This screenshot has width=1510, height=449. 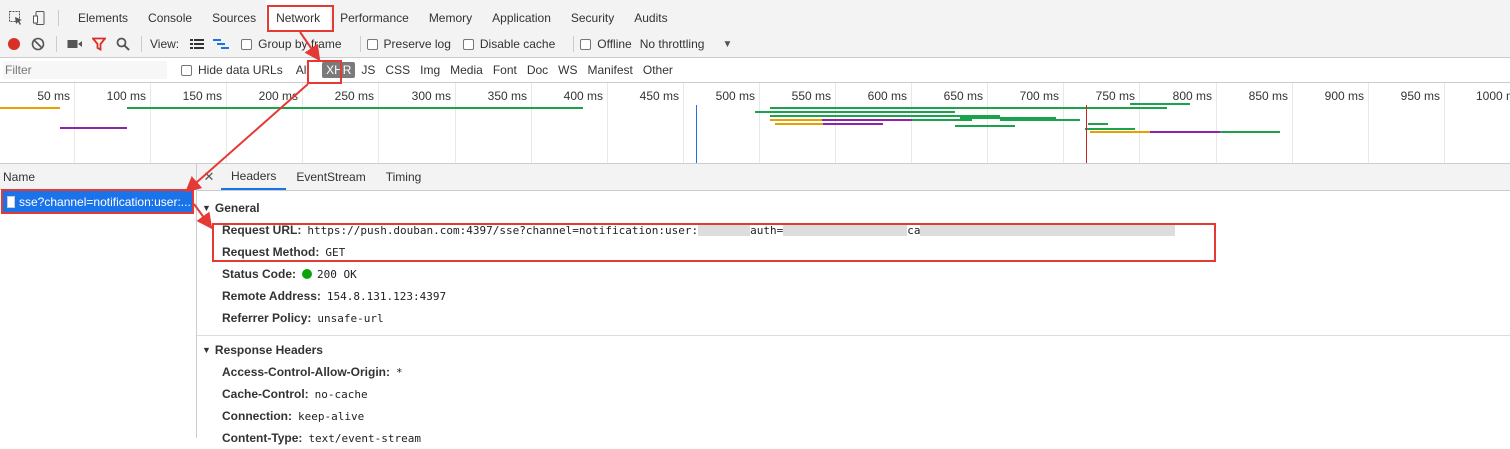 What do you see at coordinates (330, 177) in the screenshot?
I see `tab-eventstream: EventStream` at bounding box center [330, 177].